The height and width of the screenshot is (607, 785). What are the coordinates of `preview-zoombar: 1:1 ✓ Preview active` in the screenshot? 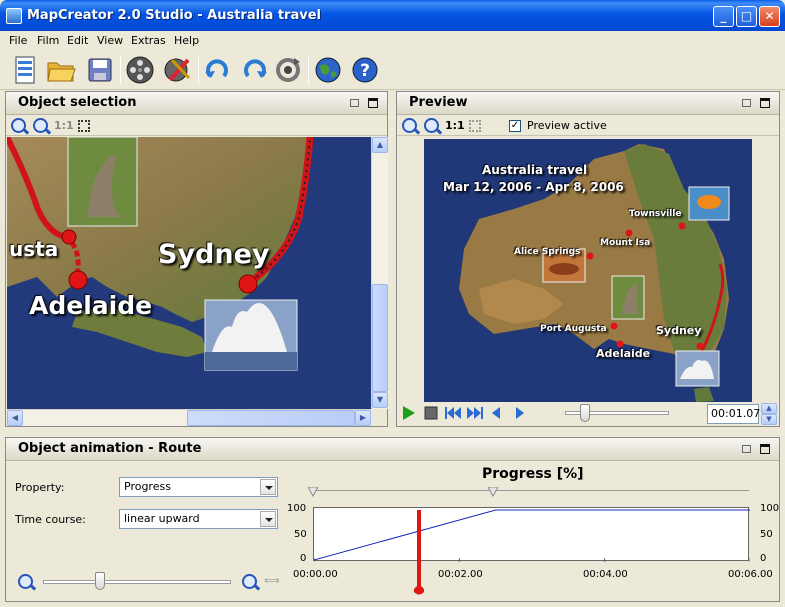 It's located at (588, 125).